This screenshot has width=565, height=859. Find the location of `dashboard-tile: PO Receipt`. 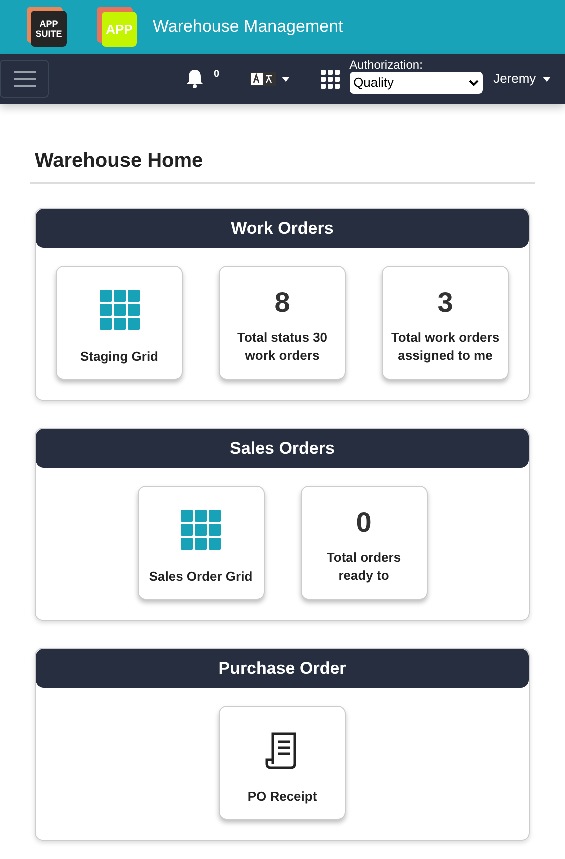

dashboard-tile: PO Receipt is located at coordinates (282, 763).